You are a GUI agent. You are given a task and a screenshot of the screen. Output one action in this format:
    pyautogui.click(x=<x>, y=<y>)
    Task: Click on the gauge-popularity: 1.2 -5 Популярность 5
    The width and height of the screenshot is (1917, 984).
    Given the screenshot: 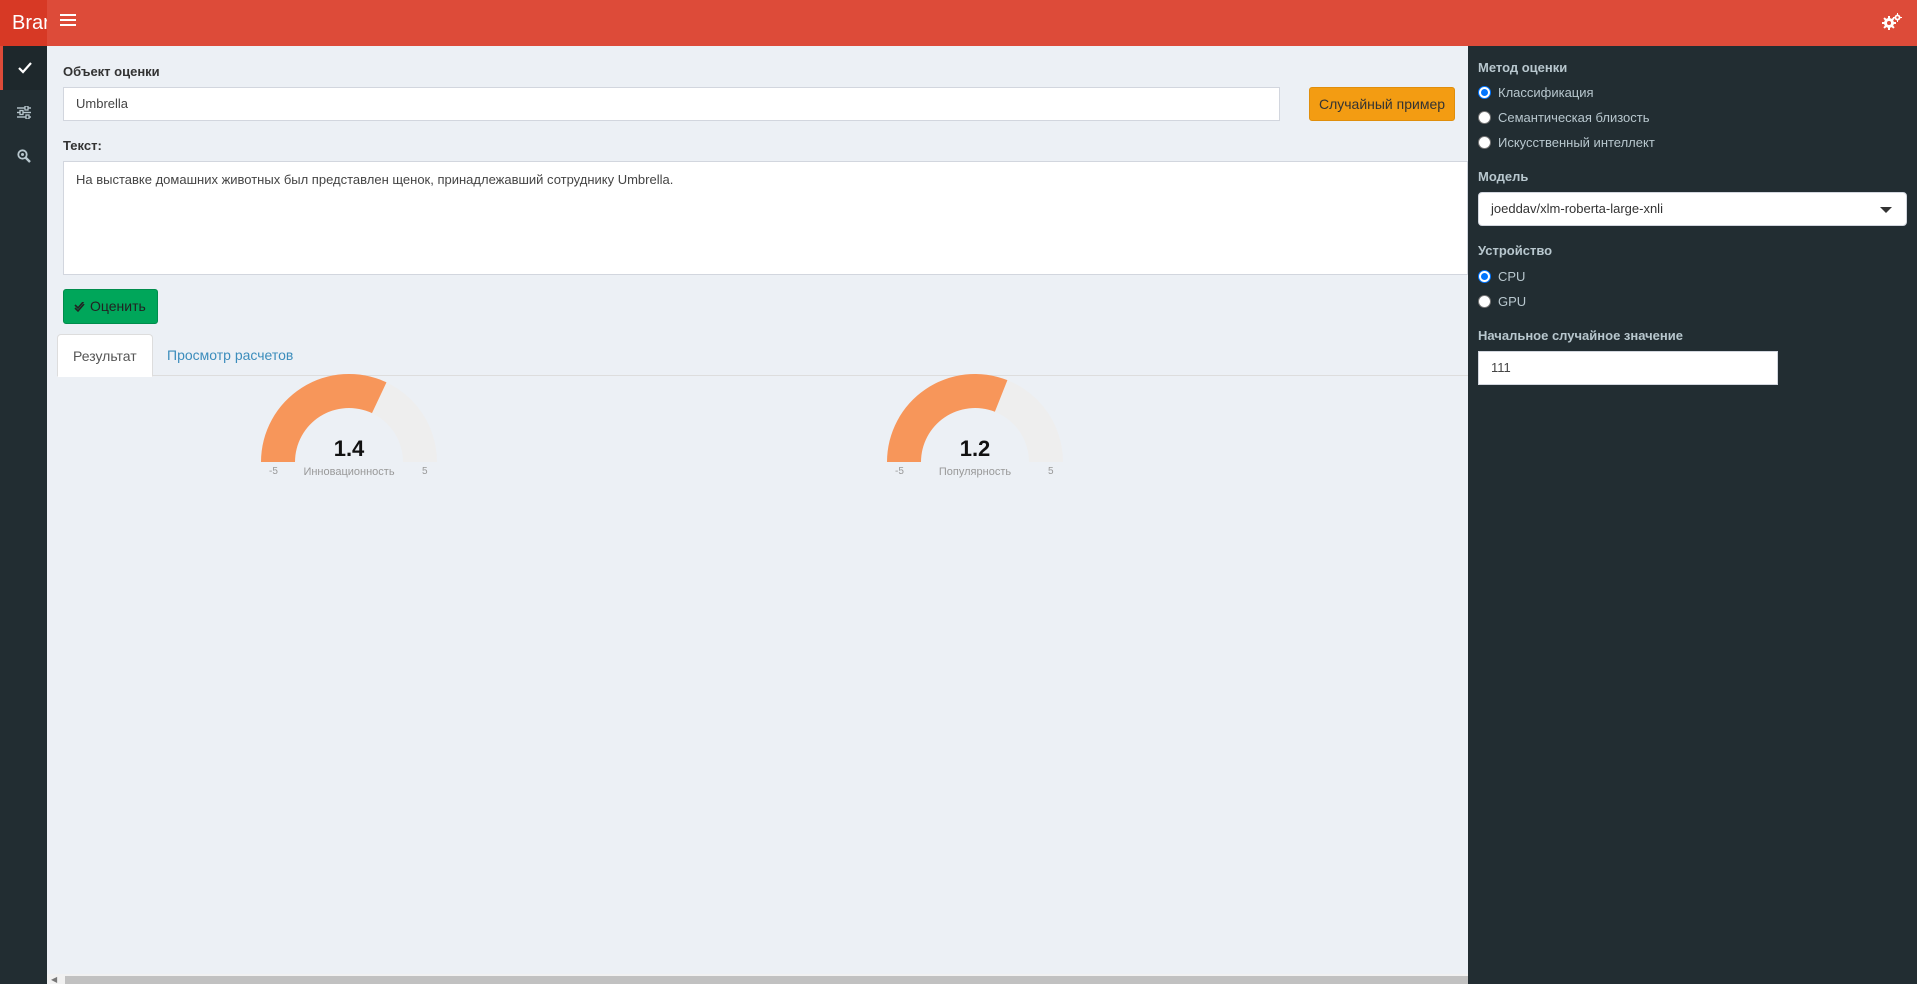 What is the action you would take?
    pyautogui.click(x=985, y=429)
    